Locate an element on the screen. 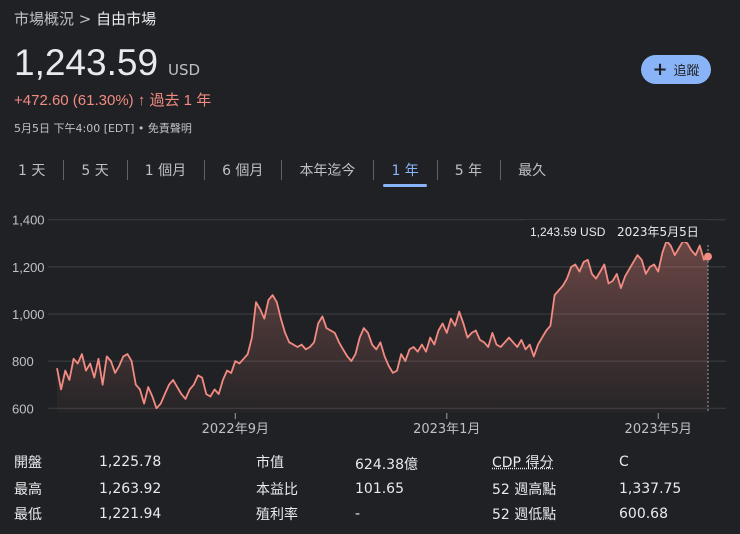  tab-label: 1 天 is located at coordinates (32, 171).